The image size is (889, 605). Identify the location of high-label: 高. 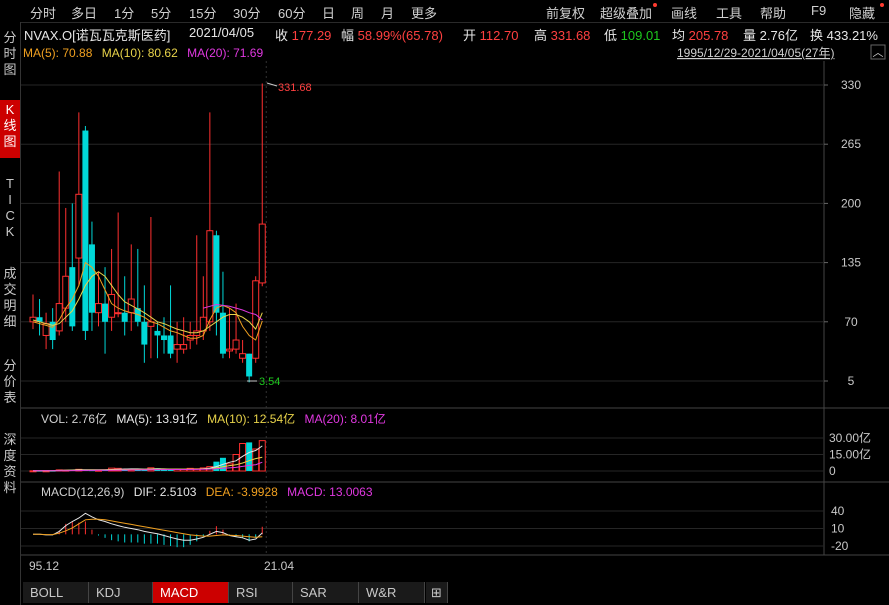
(541, 35).